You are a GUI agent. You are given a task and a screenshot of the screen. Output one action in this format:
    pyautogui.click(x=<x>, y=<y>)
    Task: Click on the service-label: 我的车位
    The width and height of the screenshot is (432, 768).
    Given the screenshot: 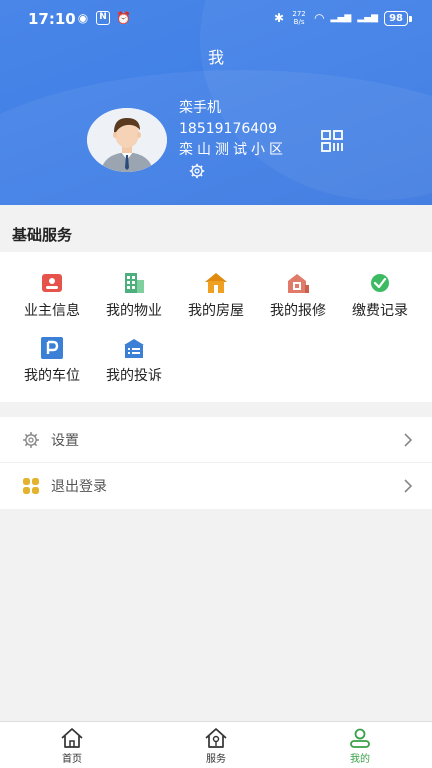 What is the action you would take?
    pyautogui.click(x=52, y=376)
    